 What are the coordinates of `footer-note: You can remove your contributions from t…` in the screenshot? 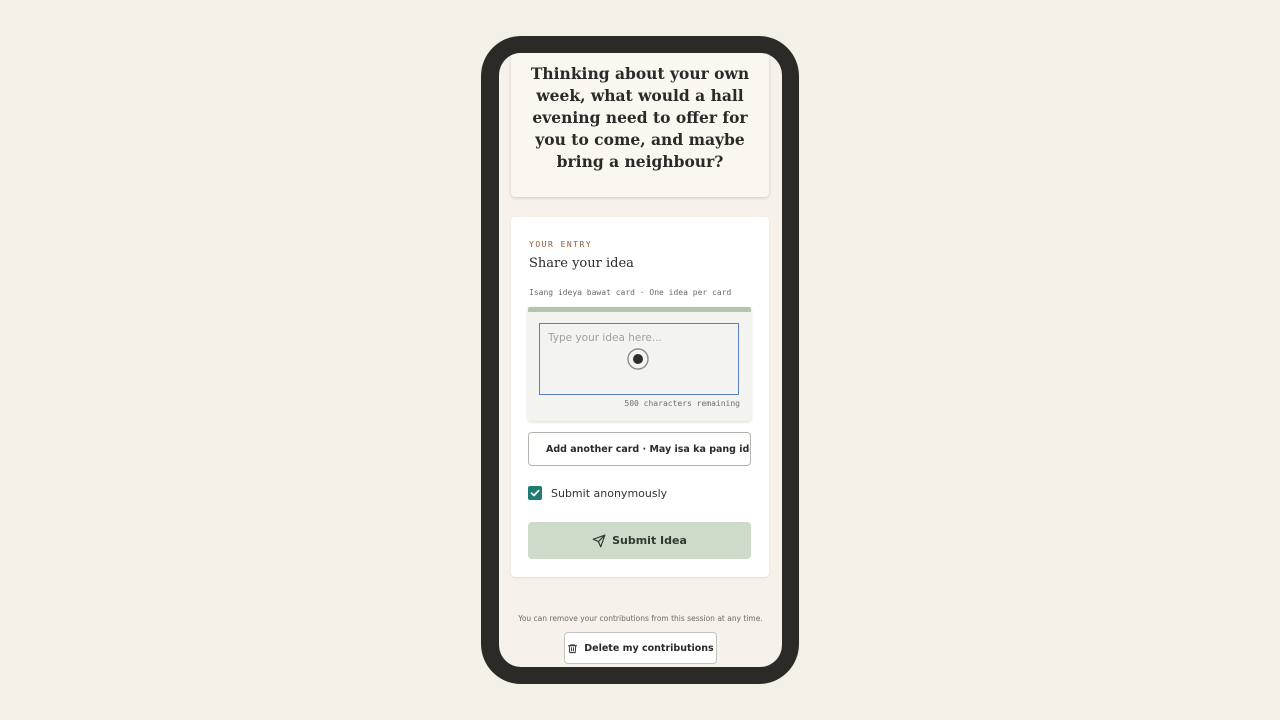 It's located at (640, 618).